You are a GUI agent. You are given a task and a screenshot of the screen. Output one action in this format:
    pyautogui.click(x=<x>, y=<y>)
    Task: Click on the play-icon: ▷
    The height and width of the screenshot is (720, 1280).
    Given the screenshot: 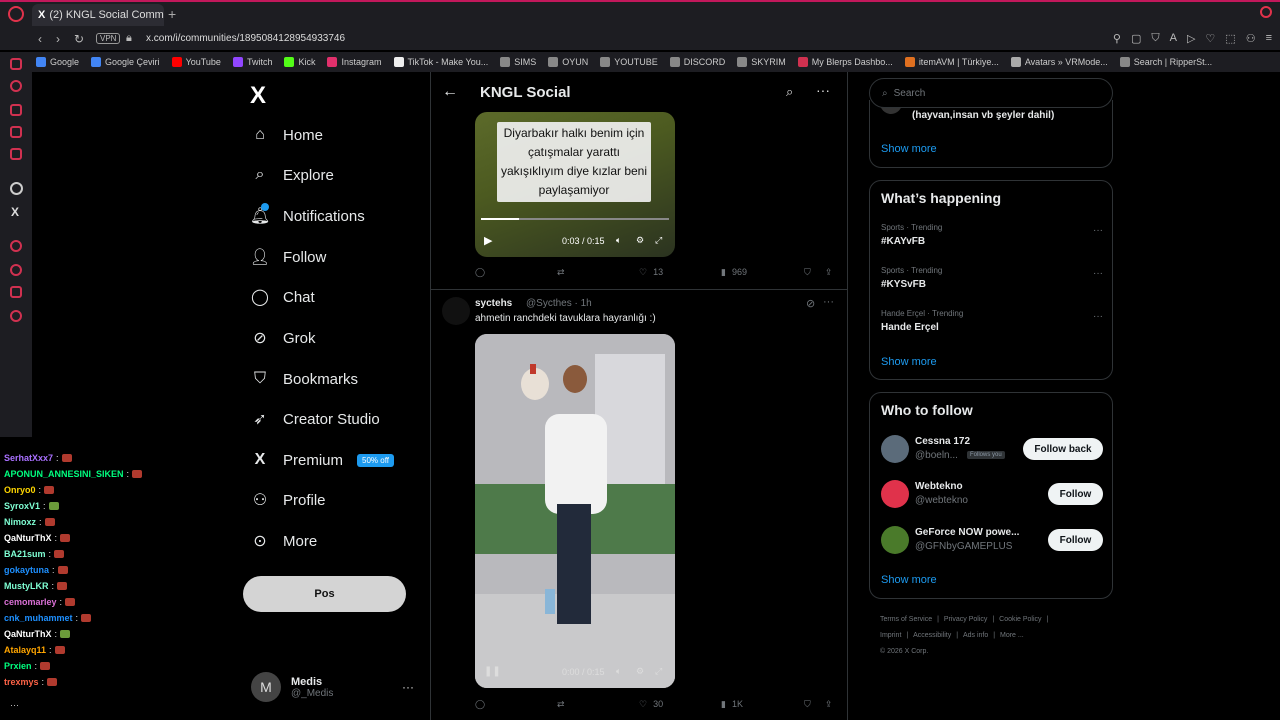 What is the action you would take?
    pyautogui.click(x=1191, y=38)
    